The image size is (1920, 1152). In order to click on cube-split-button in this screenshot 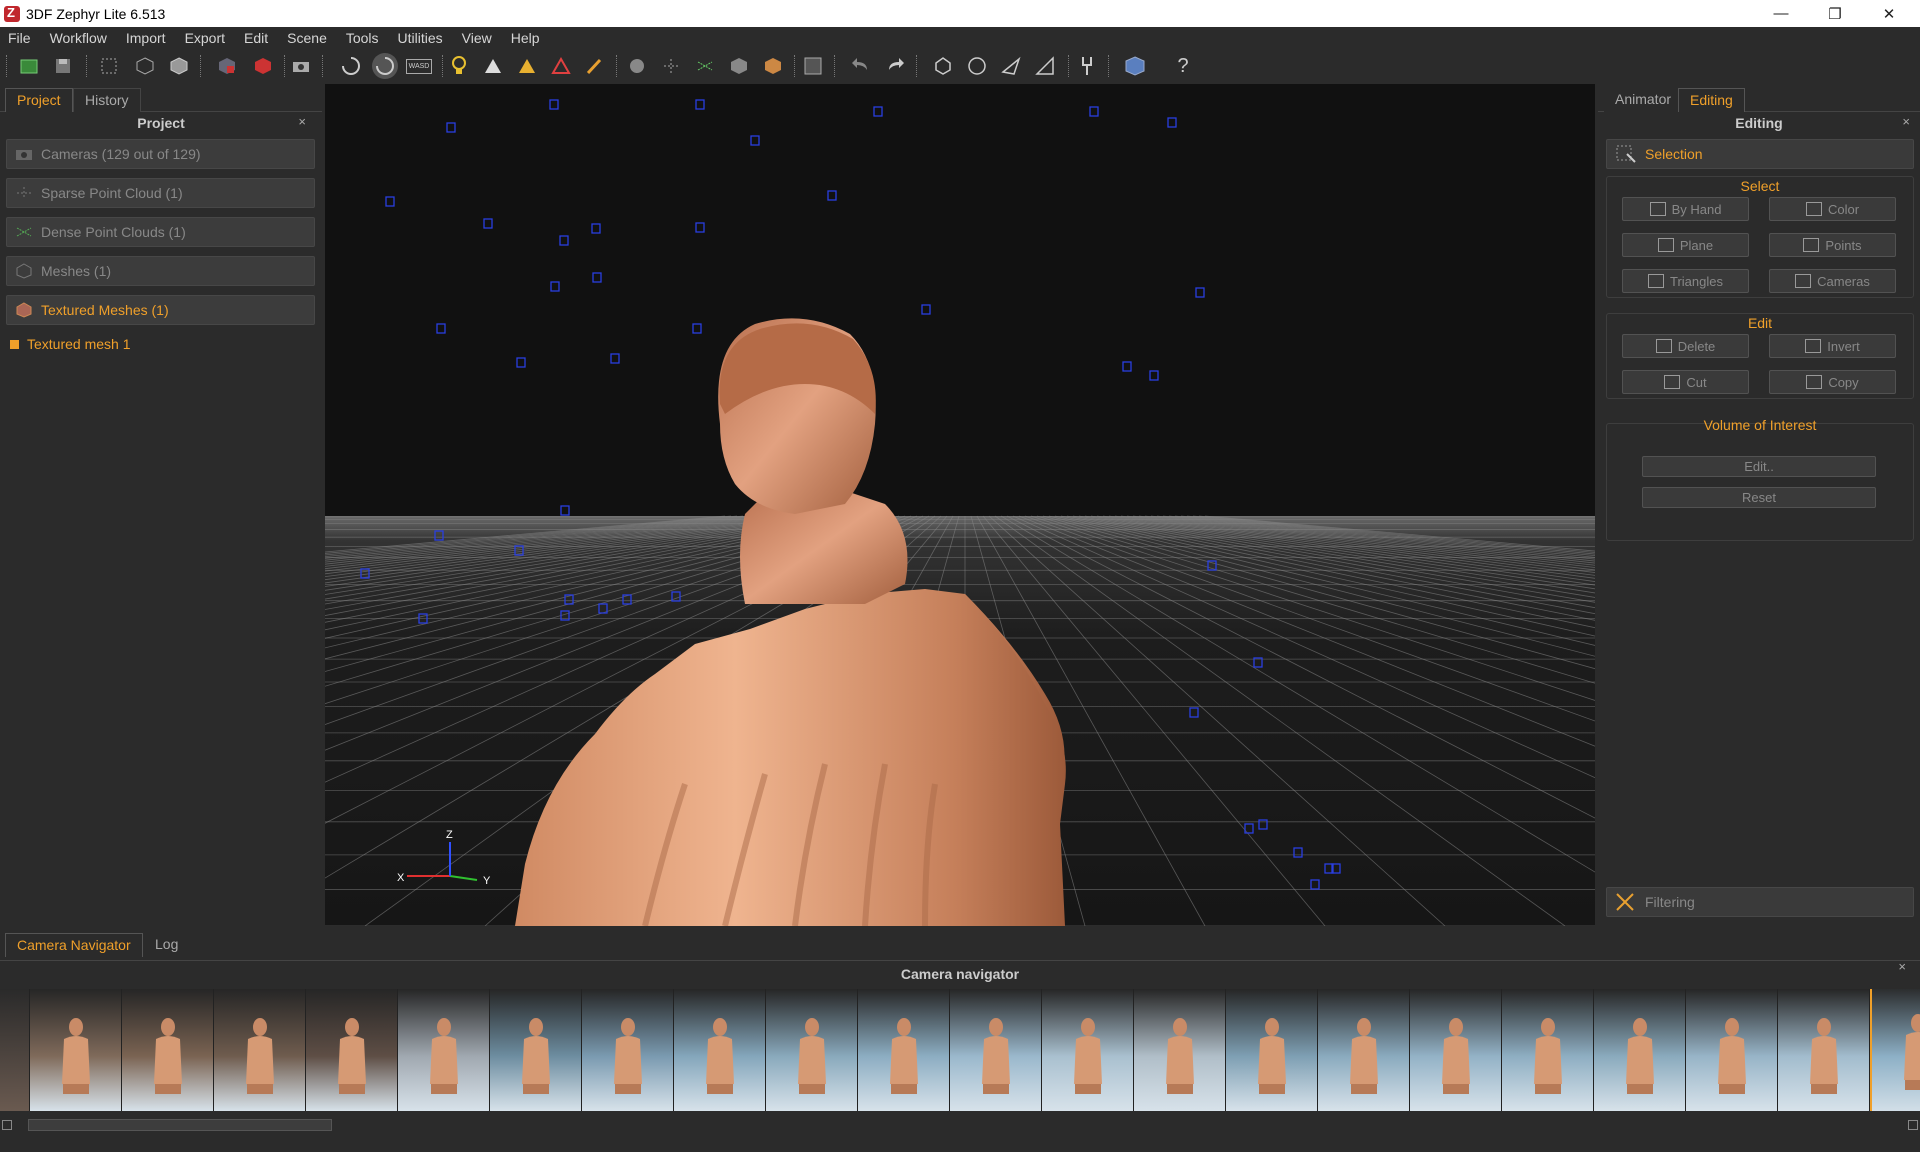, I will do `click(227, 66)`.